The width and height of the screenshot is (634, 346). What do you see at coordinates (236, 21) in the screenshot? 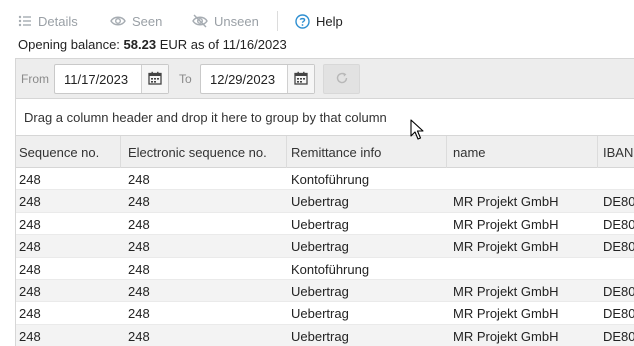
I see `unseen-label: Unseen` at bounding box center [236, 21].